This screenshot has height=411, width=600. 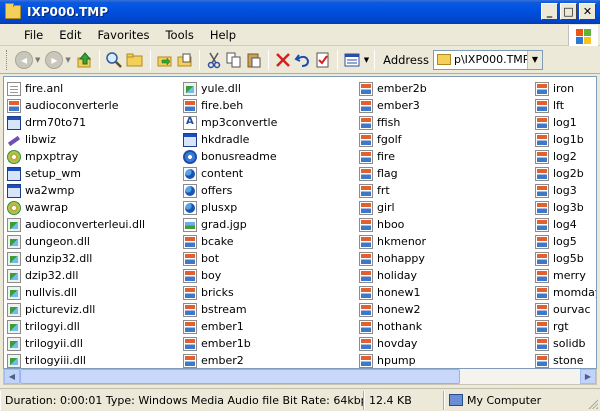 I want to click on views-button: ▼, so click(x=356, y=60).